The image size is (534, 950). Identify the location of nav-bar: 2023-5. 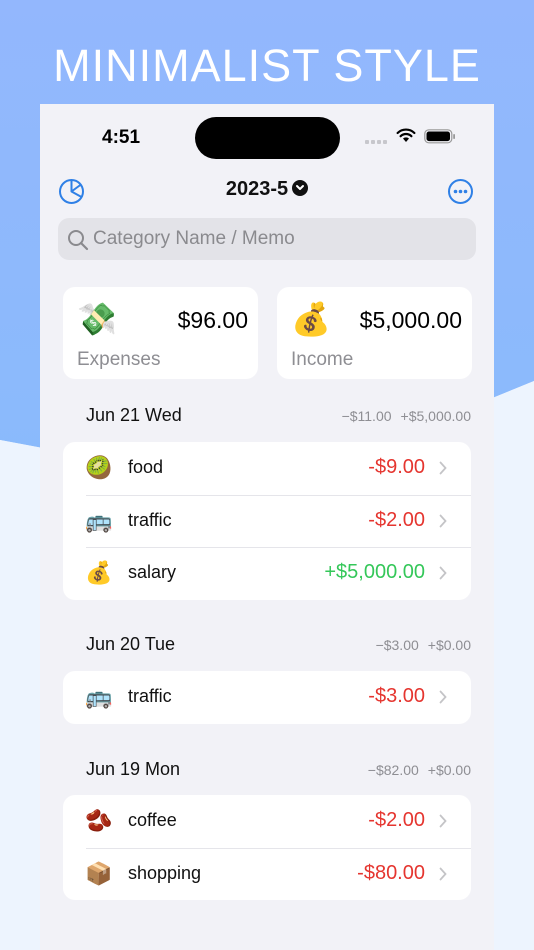
(267, 192).